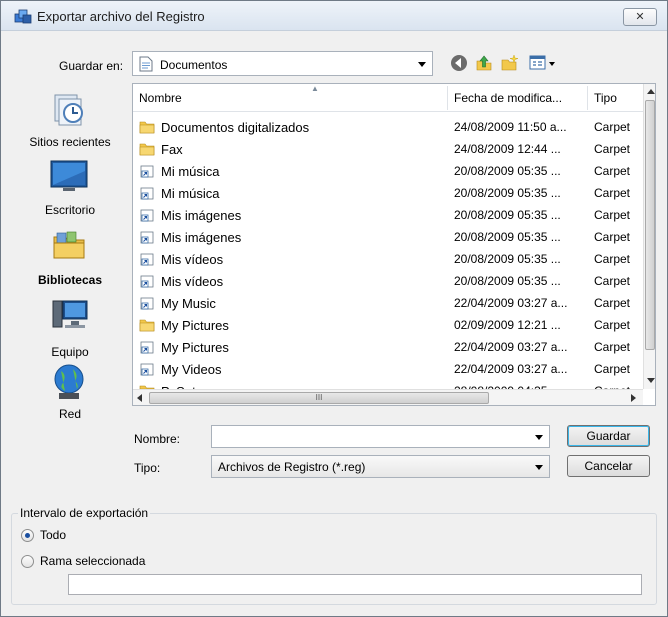  What do you see at coordinates (633, 398) in the screenshot?
I see `scroll-right-icon` at bounding box center [633, 398].